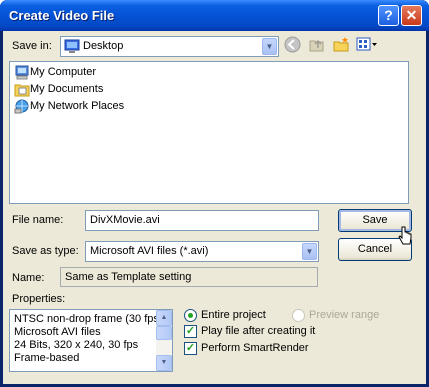 This screenshot has width=429, height=387. I want to click on new-folder-icon, so click(341, 44).